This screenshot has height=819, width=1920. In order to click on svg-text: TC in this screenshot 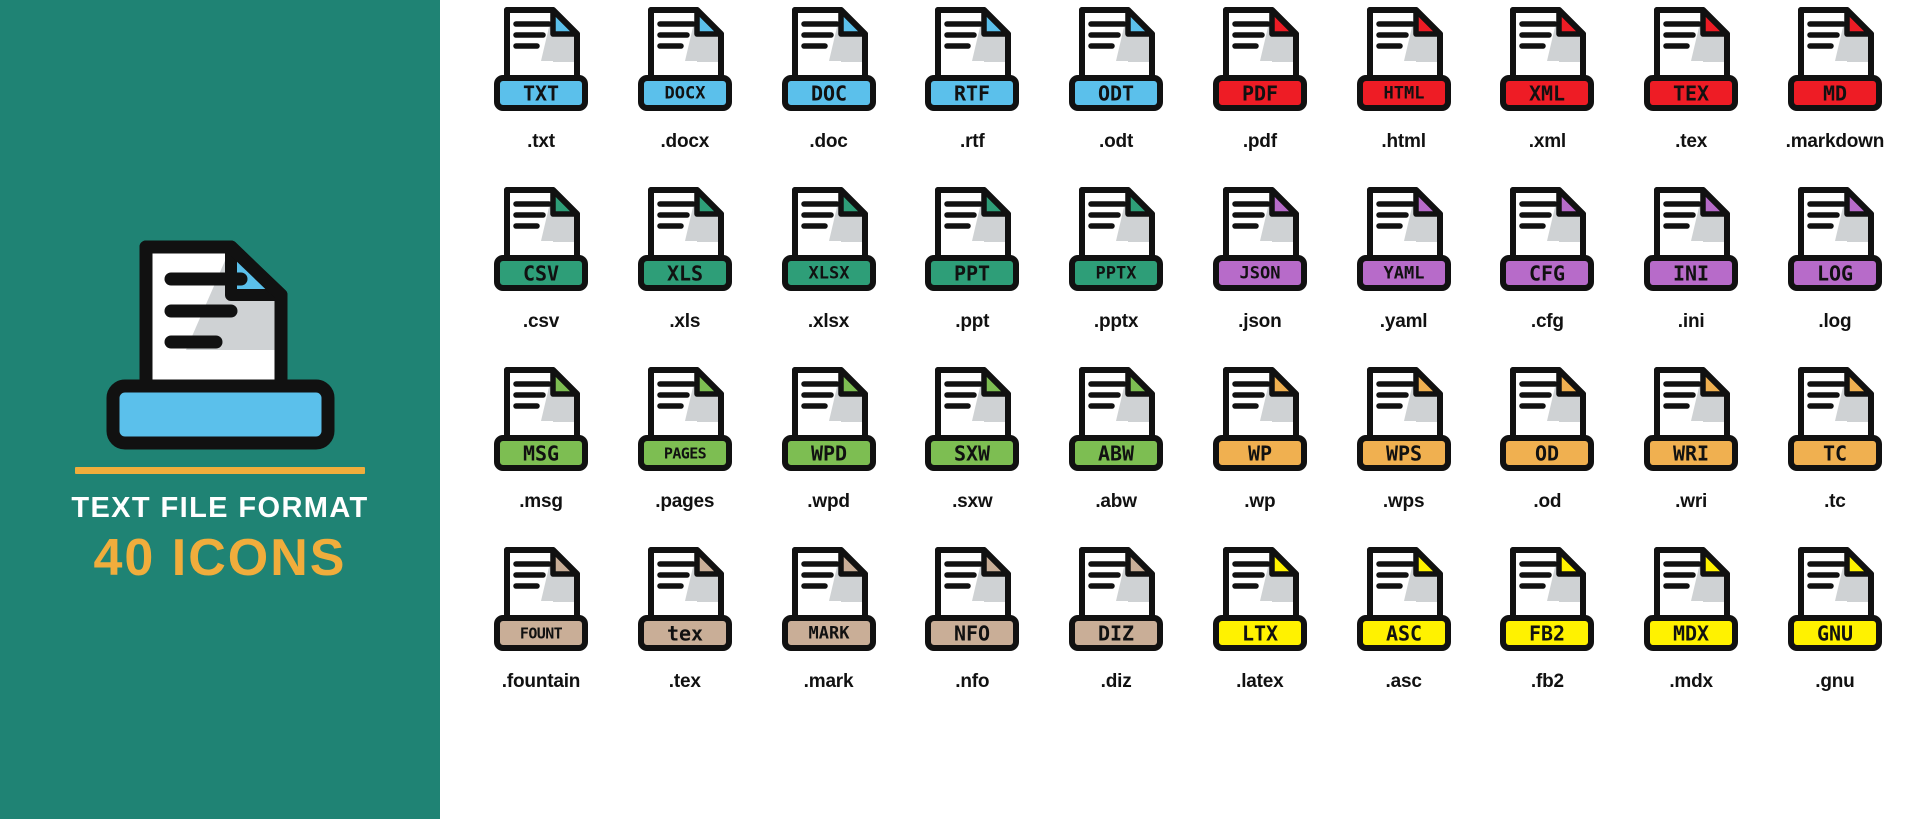, I will do `click(1835, 454)`.